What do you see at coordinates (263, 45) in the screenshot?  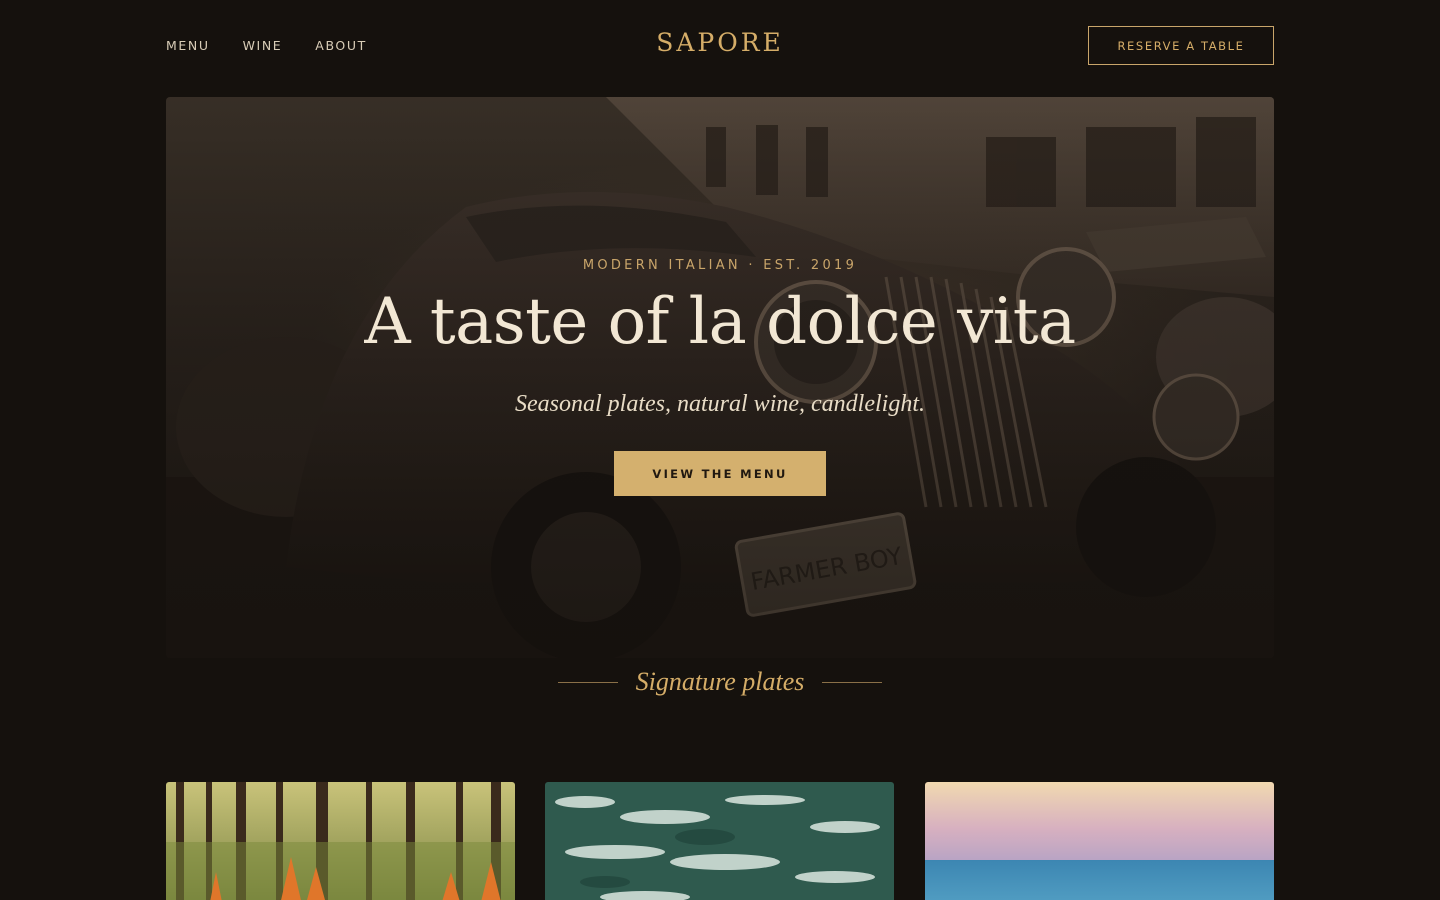 I see `nav-item-wine: WINE` at bounding box center [263, 45].